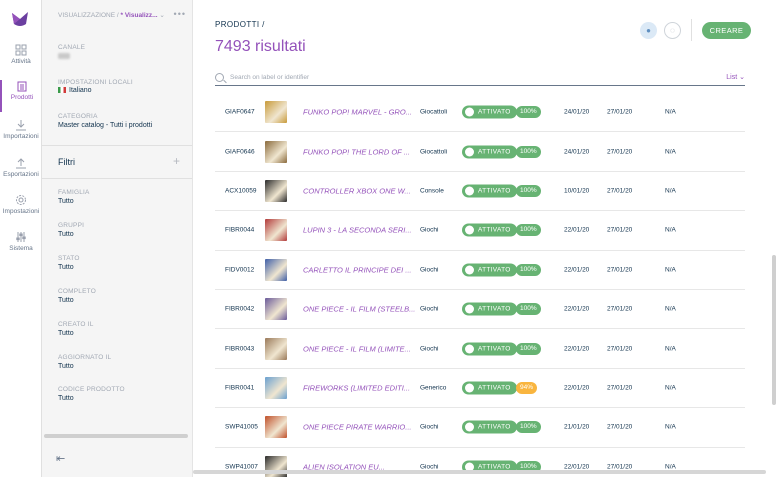 The image size is (780, 477). What do you see at coordinates (732, 77) in the screenshot?
I see `view-mode-label: List` at bounding box center [732, 77].